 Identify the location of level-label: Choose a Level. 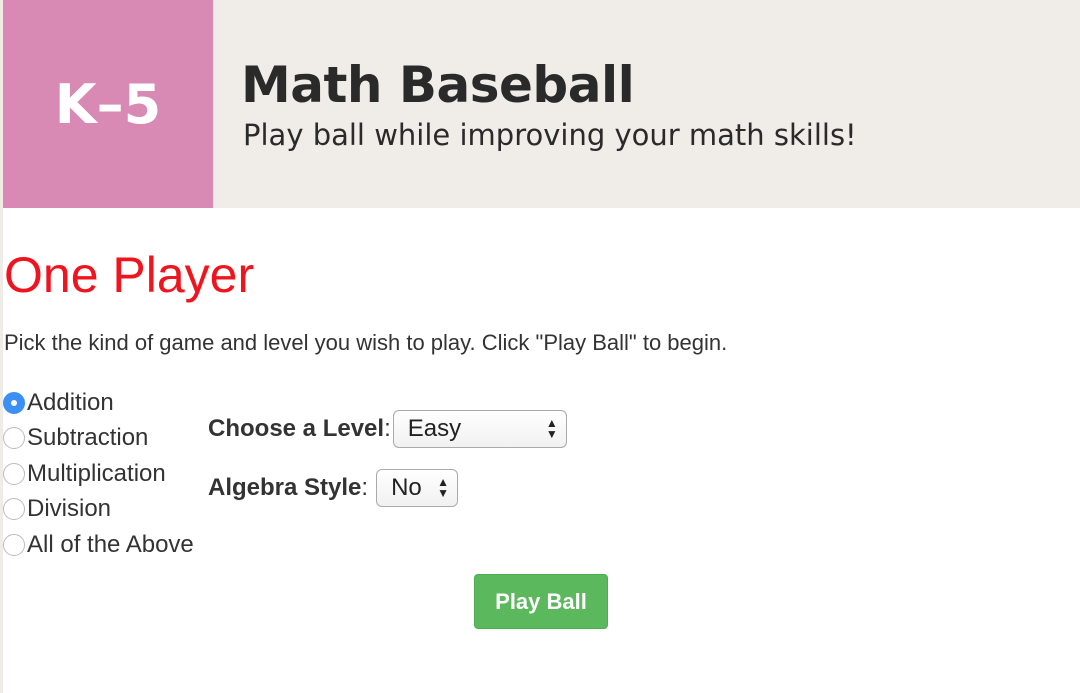
(296, 428).